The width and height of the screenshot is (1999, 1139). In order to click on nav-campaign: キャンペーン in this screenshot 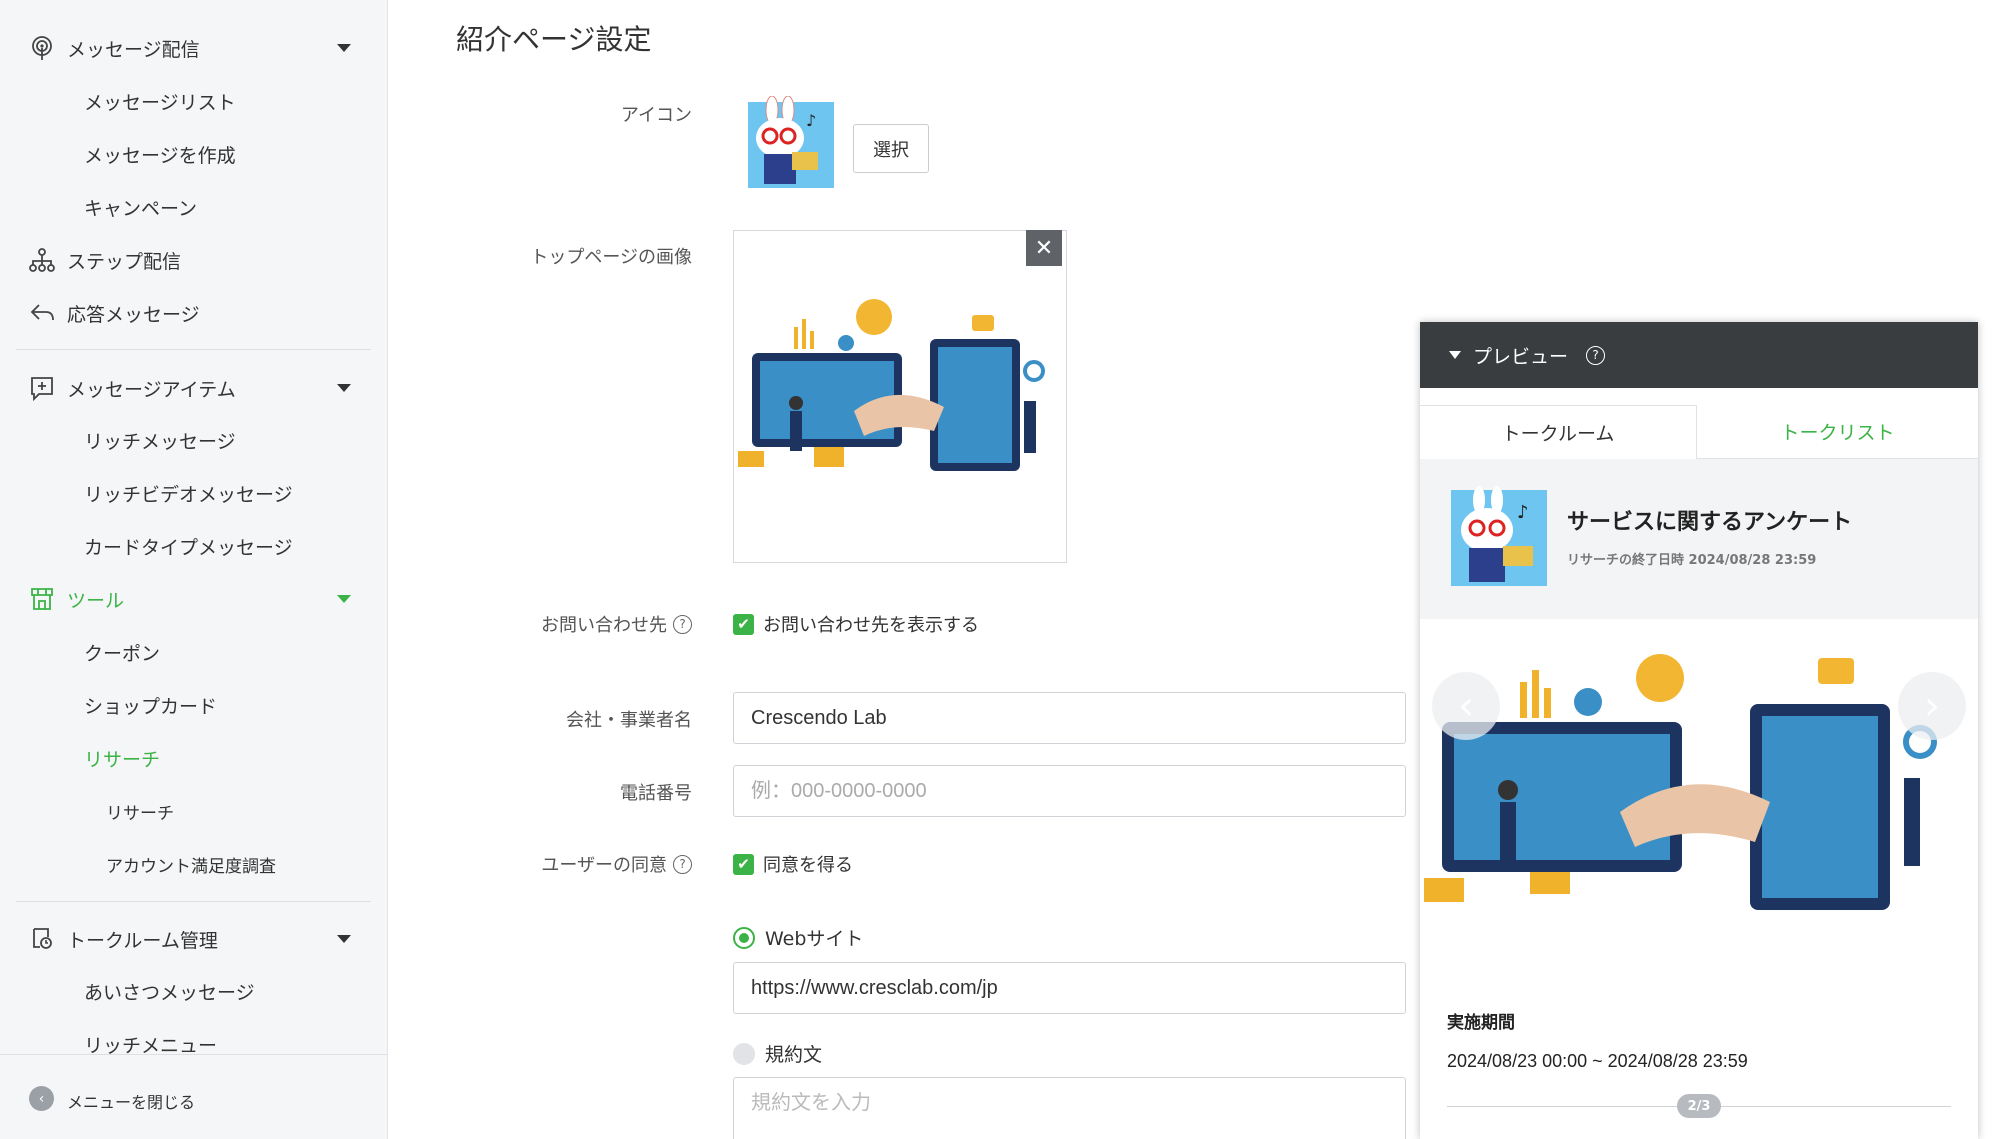, I will do `click(194, 207)`.